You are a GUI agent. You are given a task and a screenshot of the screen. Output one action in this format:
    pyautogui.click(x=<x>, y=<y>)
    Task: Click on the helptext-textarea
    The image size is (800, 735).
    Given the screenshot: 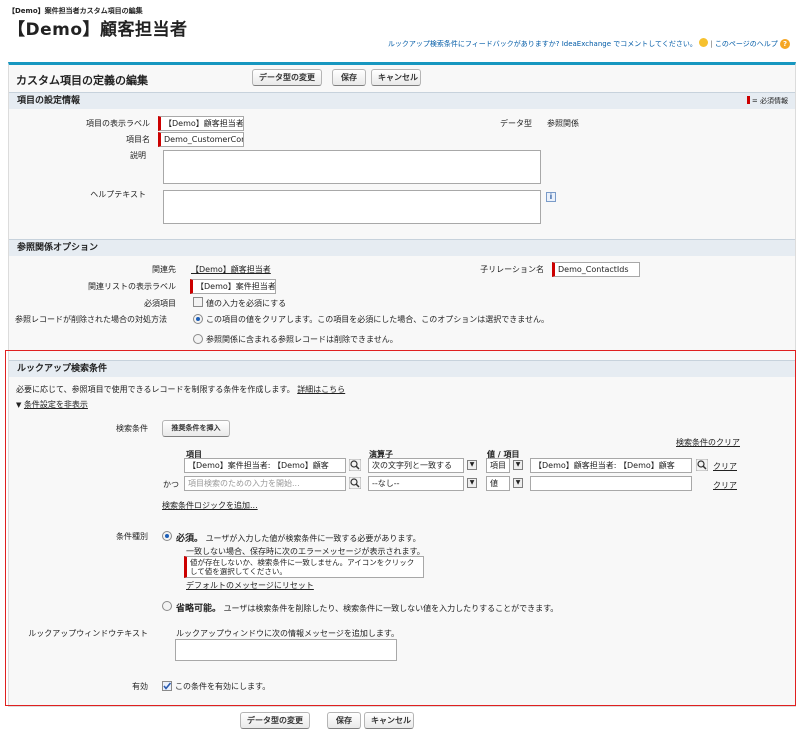 What is the action you would take?
    pyautogui.click(x=352, y=207)
    